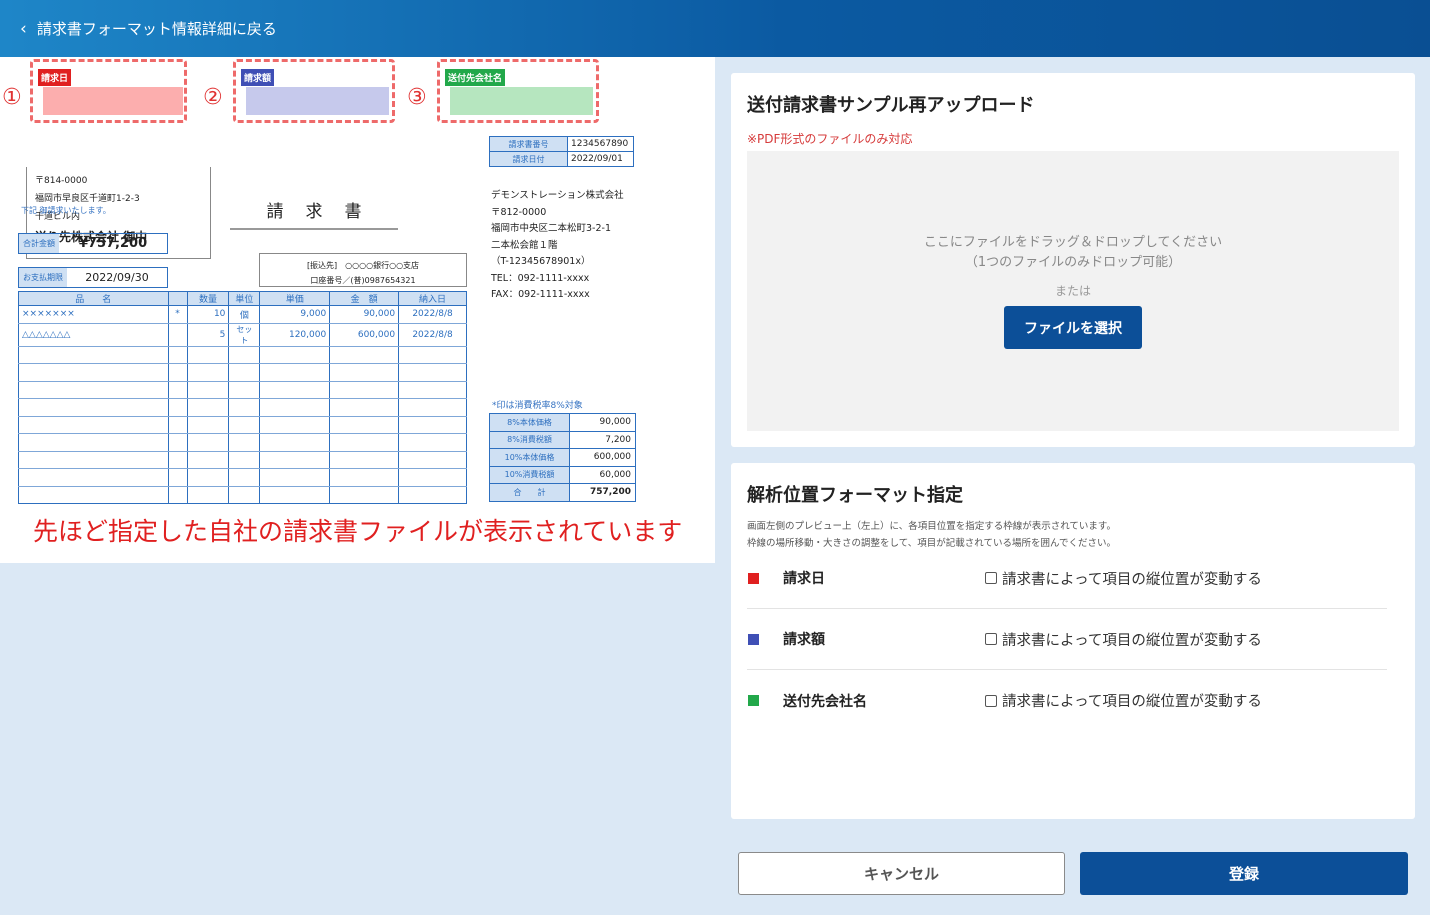  I want to click on table-cell: *, so click(177, 314).